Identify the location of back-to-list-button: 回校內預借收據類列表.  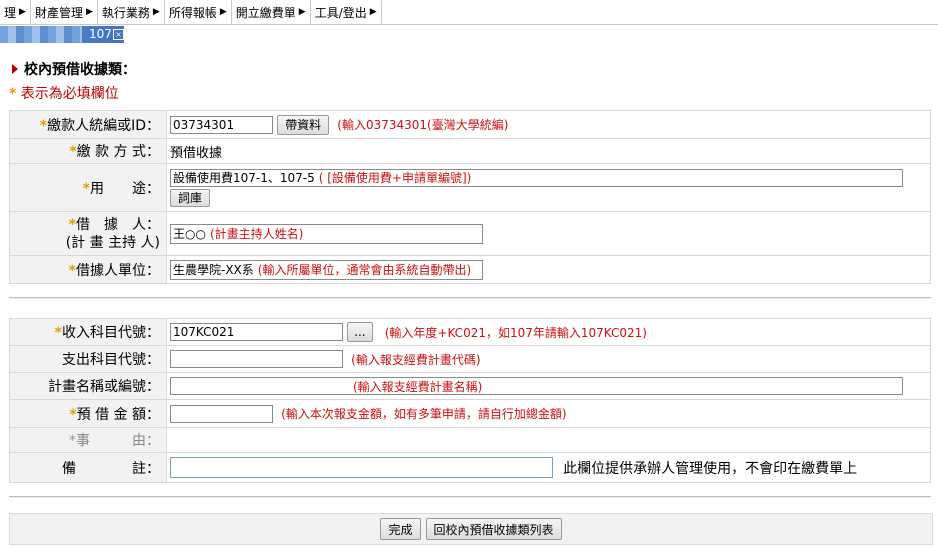
(493, 529).